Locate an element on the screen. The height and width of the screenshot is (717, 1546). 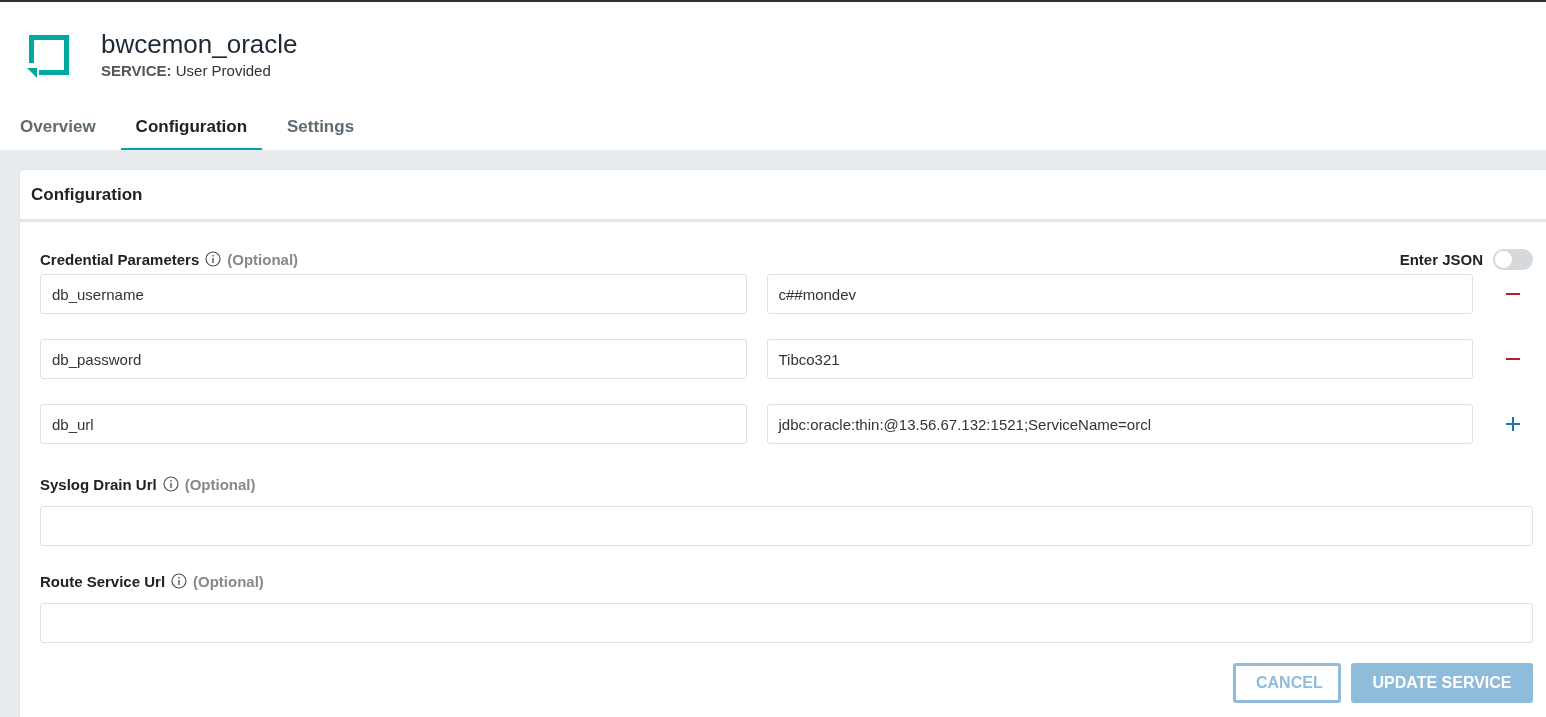
json-toggle is located at coordinates (1513, 259).